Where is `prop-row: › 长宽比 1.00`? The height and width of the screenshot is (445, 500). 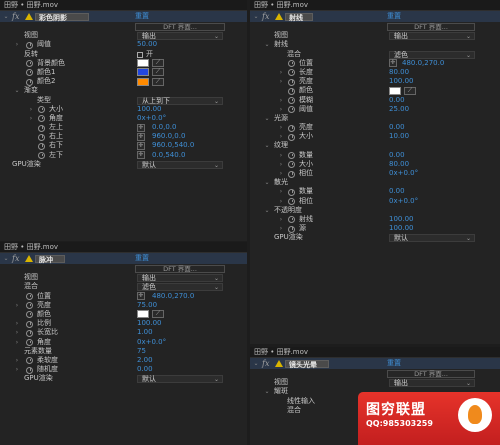 prop-row: › 长宽比 1.00 is located at coordinates (123, 332).